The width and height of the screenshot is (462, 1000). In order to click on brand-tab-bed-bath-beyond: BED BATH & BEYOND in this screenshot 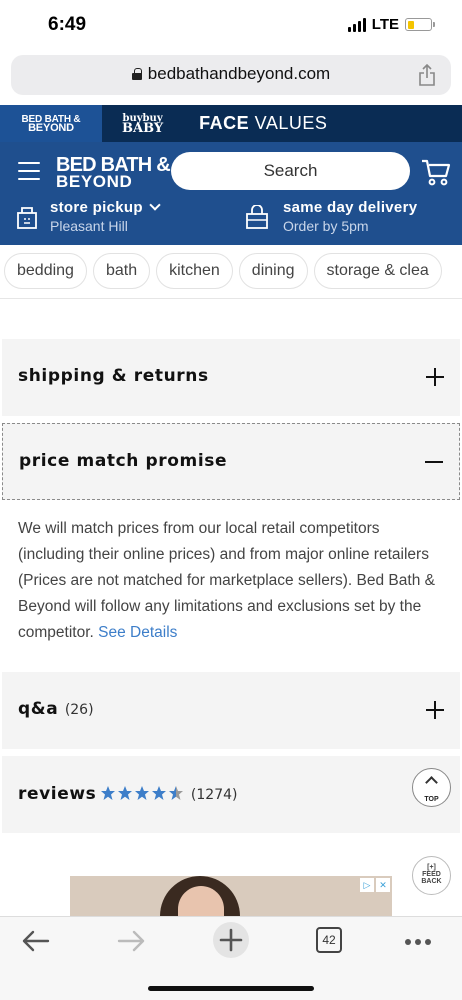, I will do `click(51, 123)`.